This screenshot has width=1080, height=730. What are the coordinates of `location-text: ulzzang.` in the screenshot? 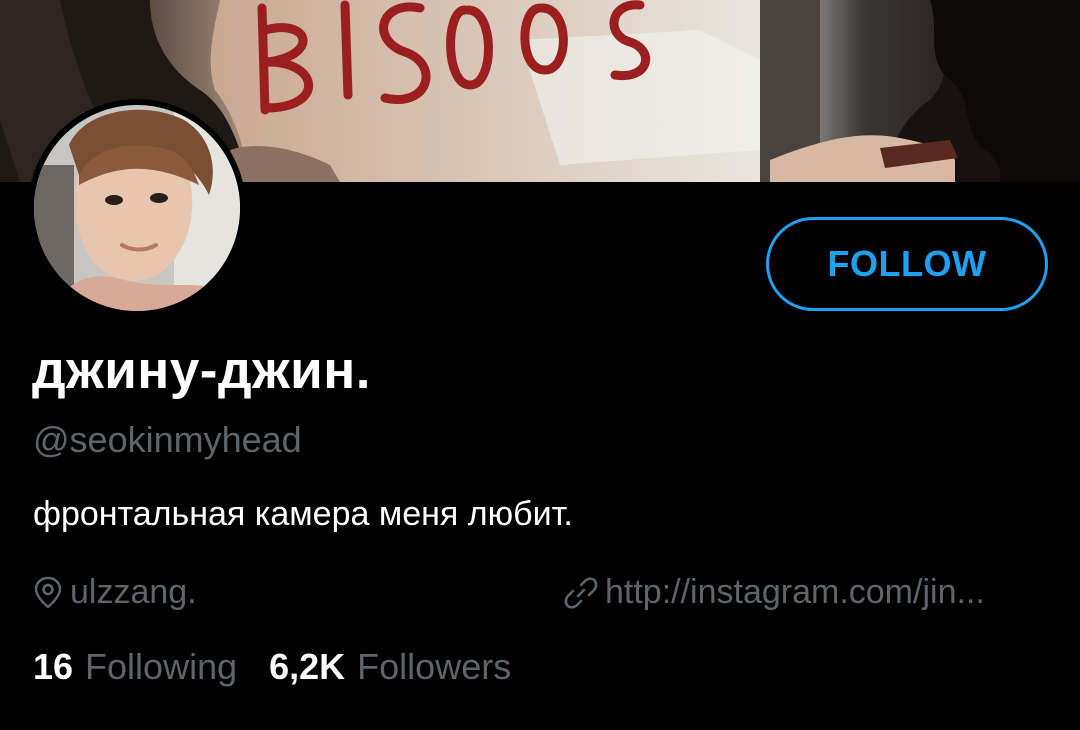 It's located at (133, 592).